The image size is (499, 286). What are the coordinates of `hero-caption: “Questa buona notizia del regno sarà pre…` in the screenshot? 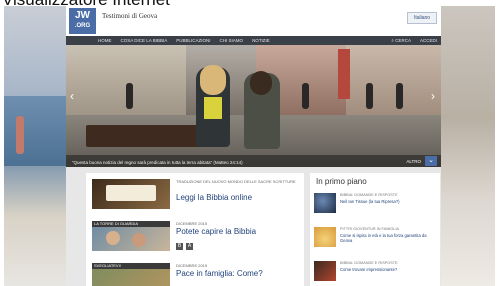 It's located at (157, 162).